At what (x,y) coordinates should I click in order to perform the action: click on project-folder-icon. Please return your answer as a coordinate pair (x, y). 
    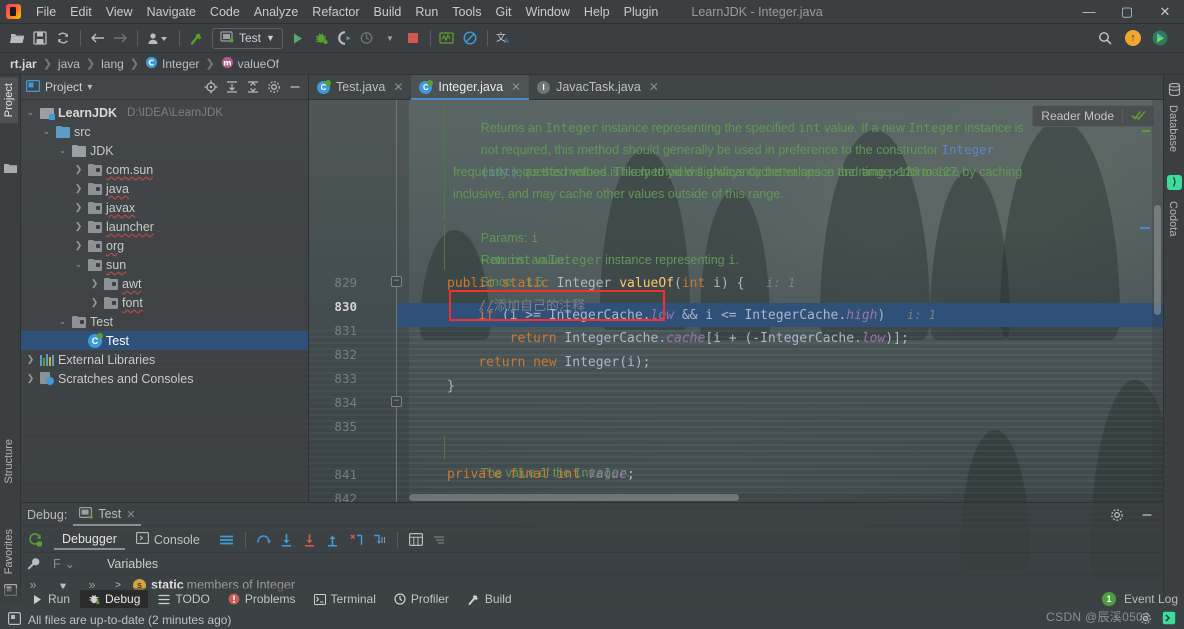
    Looking at the image, I should click on (10, 170).